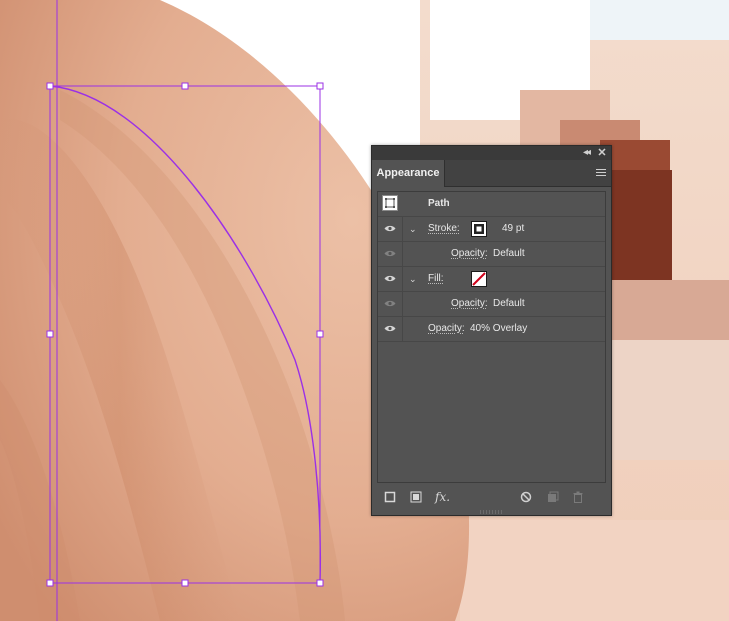 The height and width of the screenshot is (621, 729). Describe the element at coordinates (491, 204) in the screenshot. I see `row-object-path: Path` at that location.